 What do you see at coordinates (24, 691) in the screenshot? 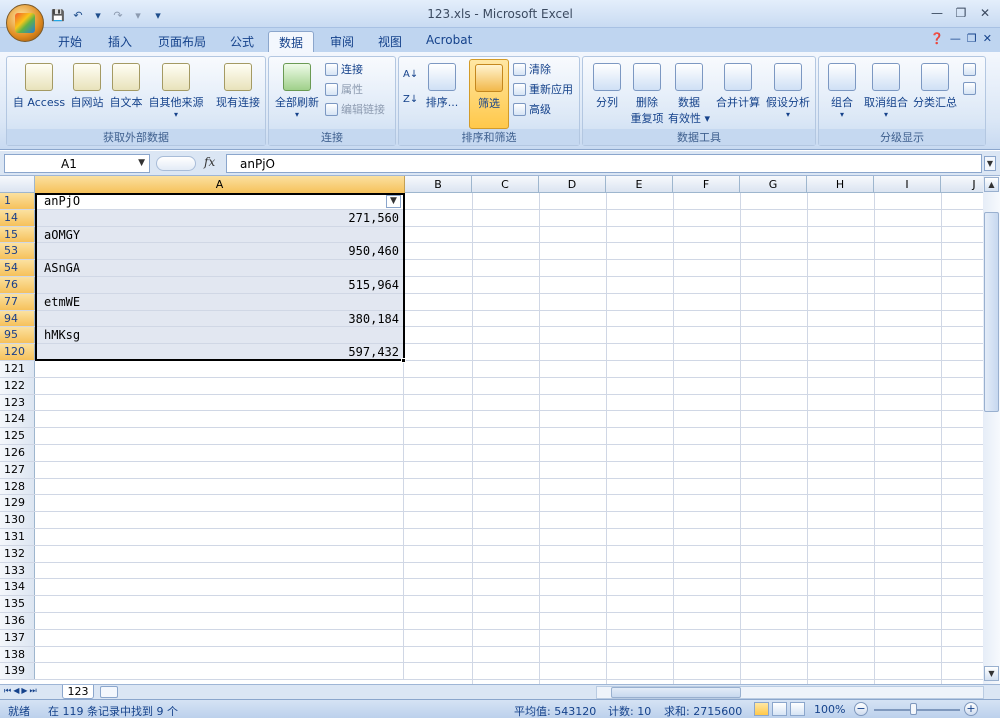
I see `next-sheet-icon: ▶` at bounding box center [24, 691].